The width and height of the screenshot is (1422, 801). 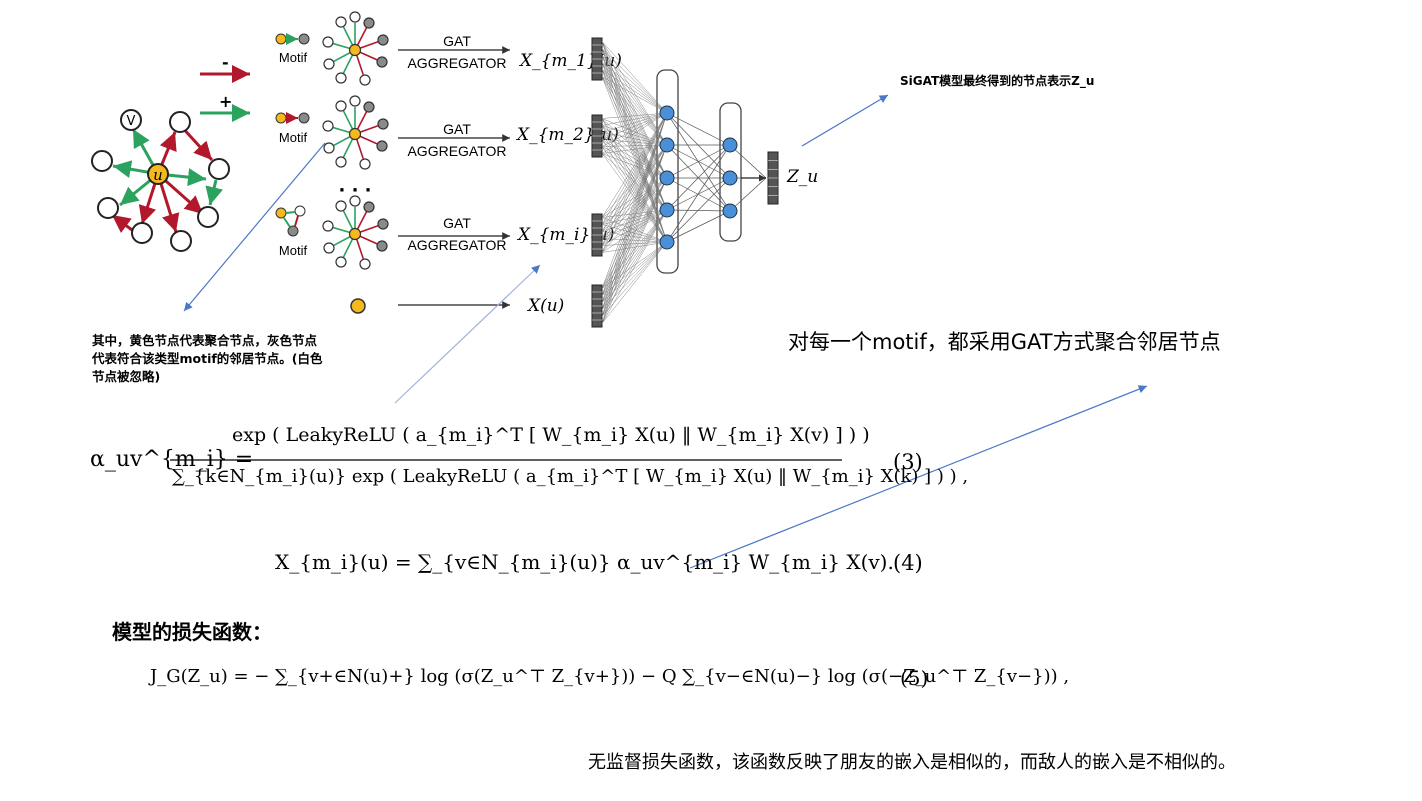 What do you see at coordinates (456, 245) in the screenshot?
I see `aggregator-label-3: AGGREGATOR` at bounding box center [456, 245].